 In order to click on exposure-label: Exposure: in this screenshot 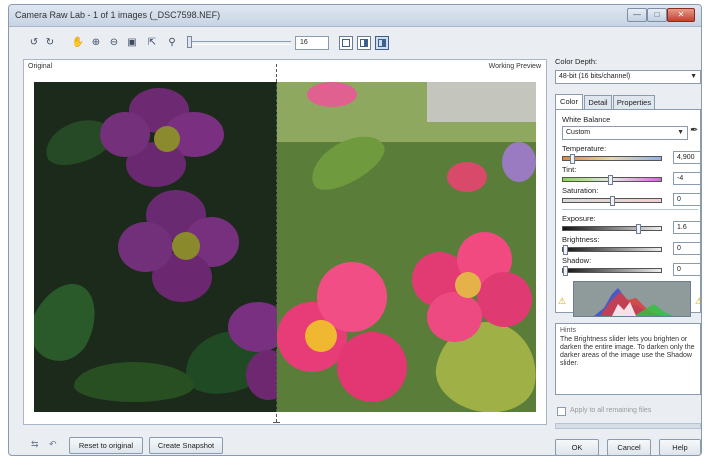, I will do `click(579, 218)`.